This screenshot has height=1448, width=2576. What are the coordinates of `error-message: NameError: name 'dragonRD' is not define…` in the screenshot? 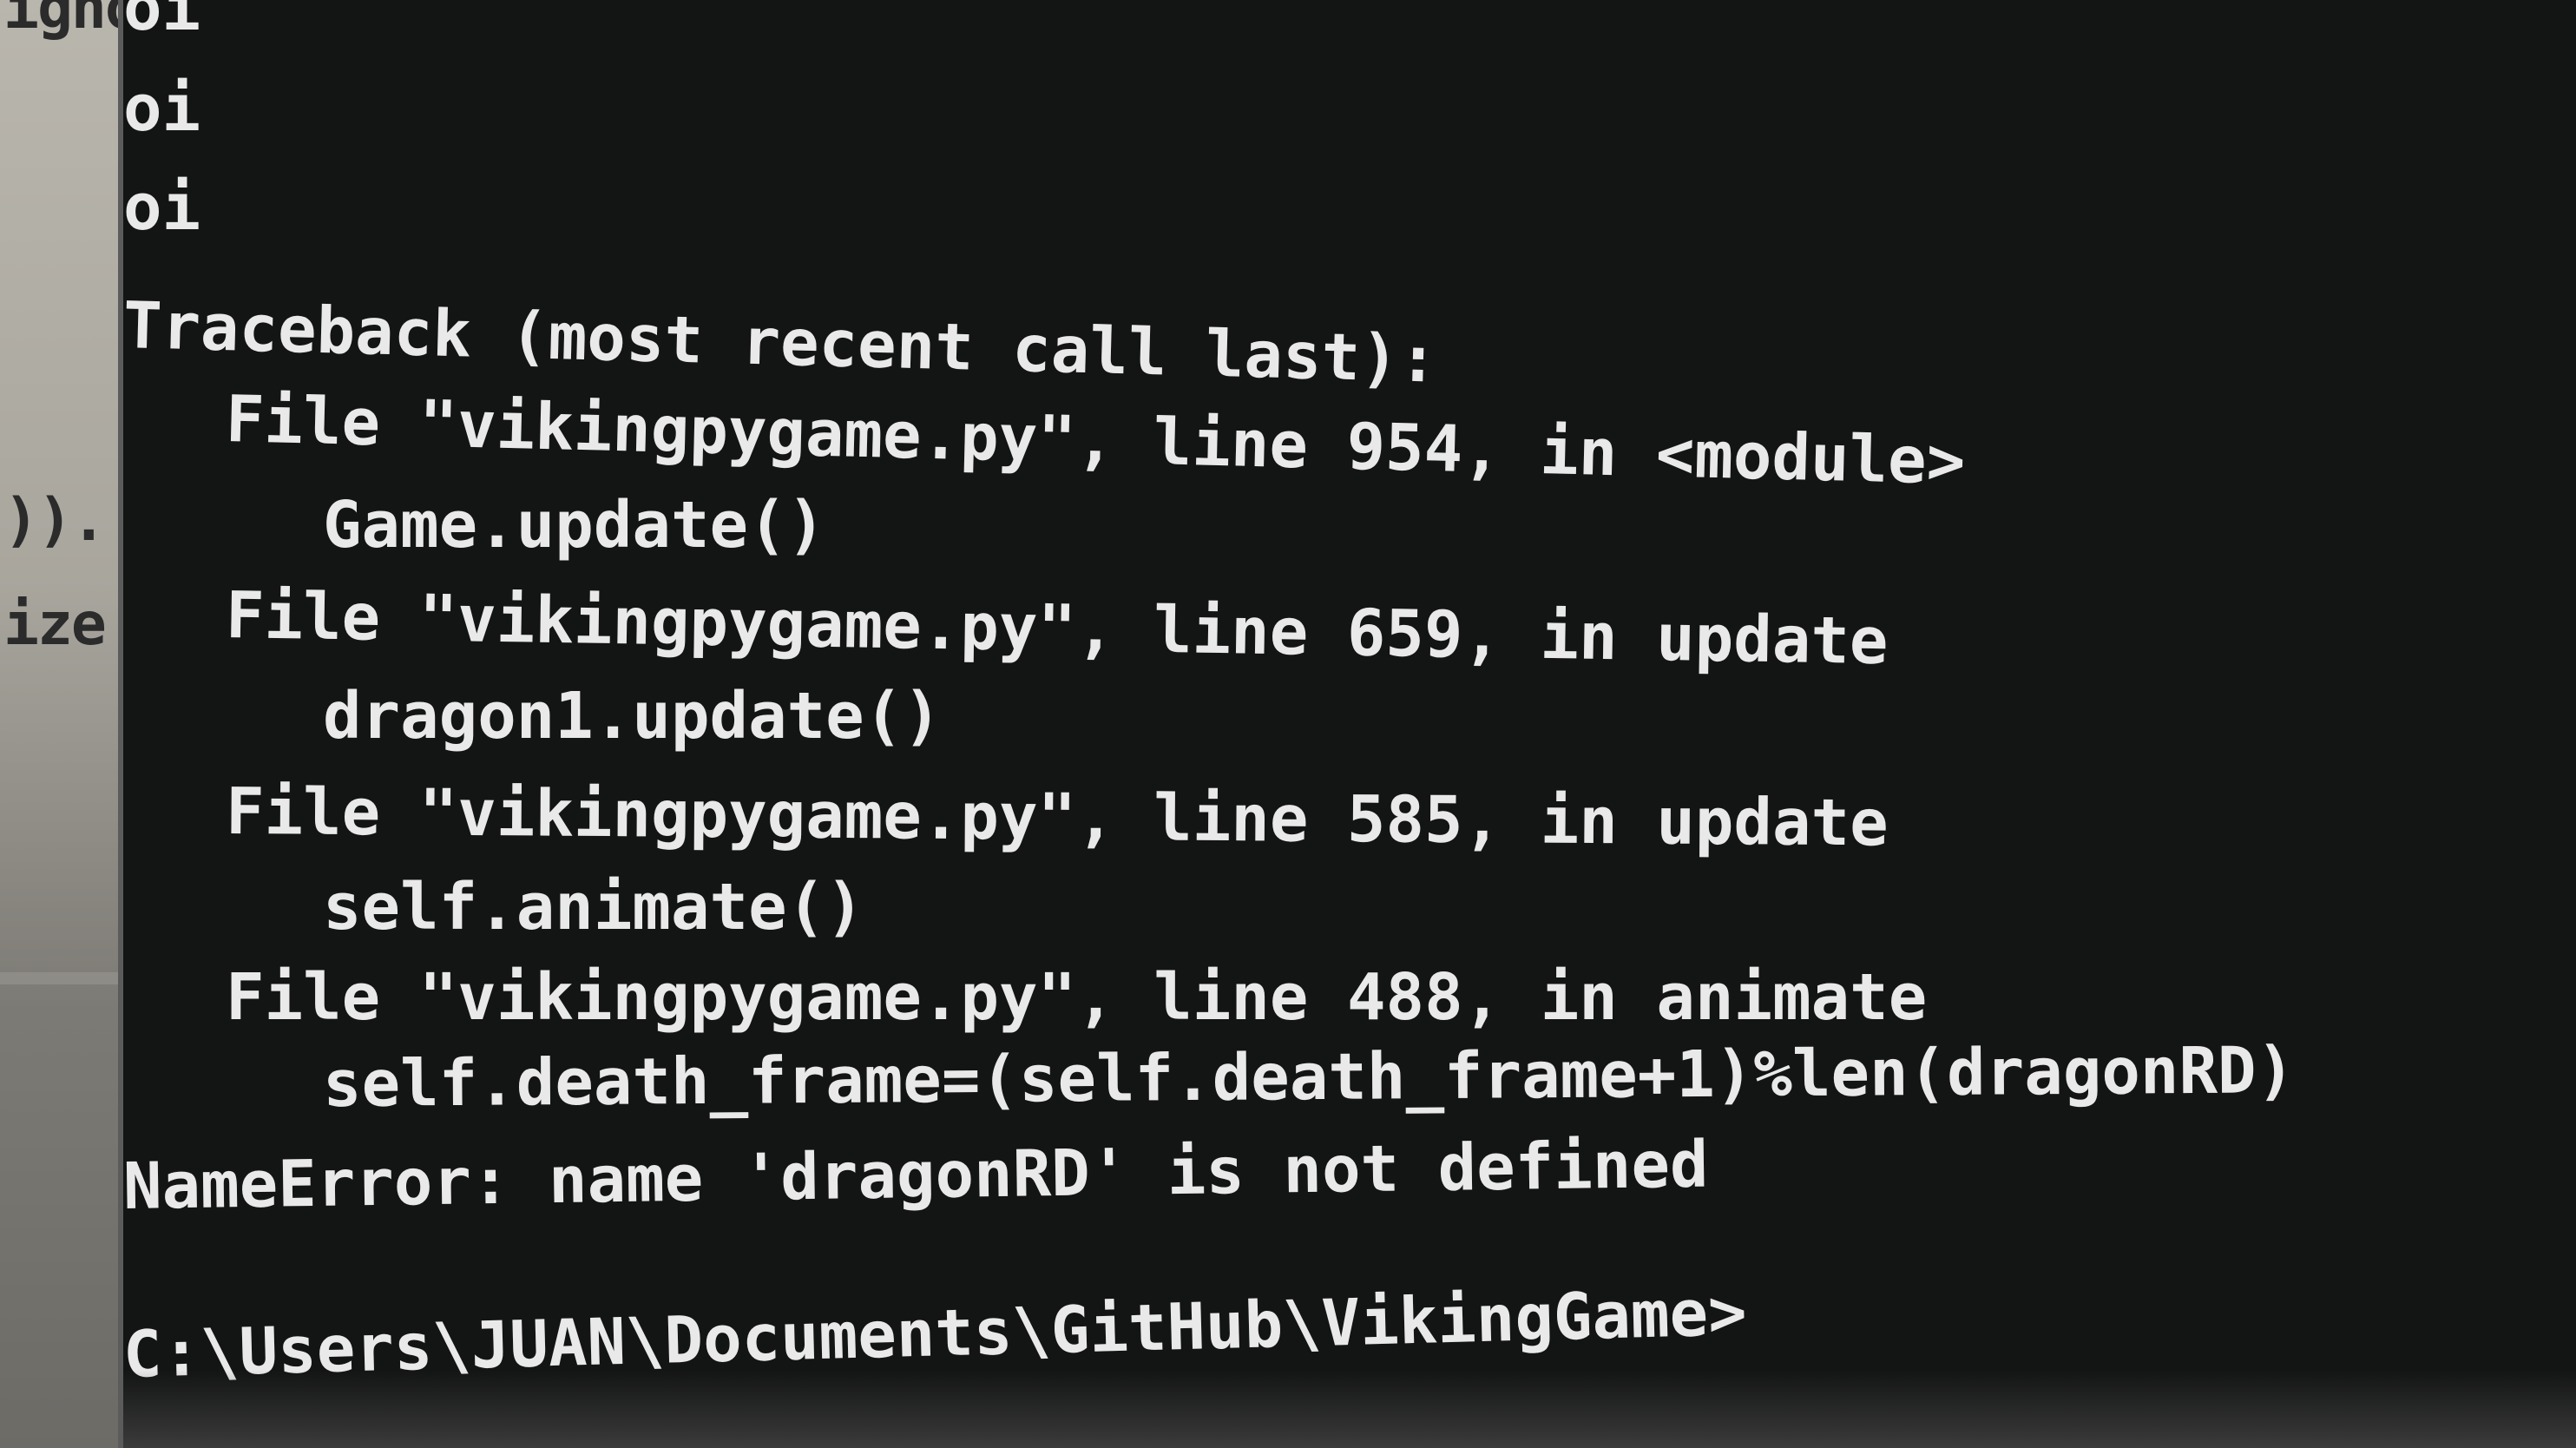 It's located at (916, 1175).